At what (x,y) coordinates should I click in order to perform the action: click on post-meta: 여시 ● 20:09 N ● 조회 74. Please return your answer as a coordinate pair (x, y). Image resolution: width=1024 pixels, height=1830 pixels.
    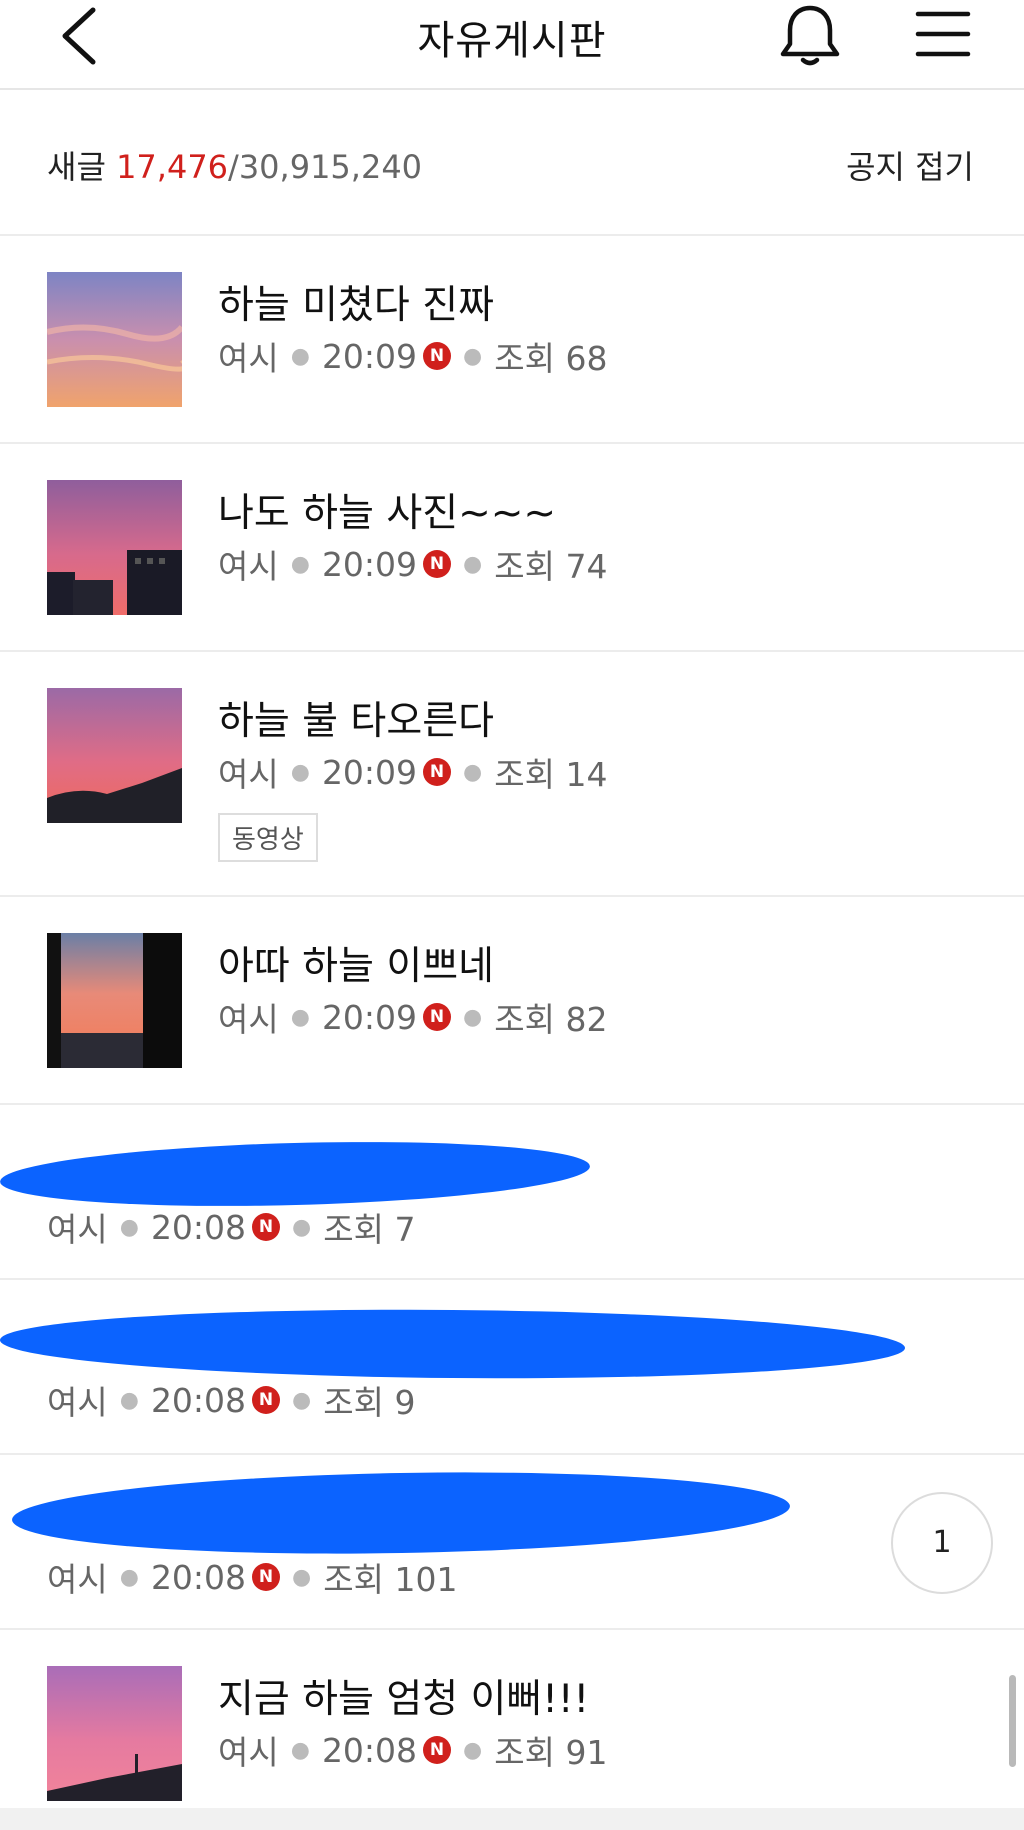
    Looking at the image, I should click on (412, 564).